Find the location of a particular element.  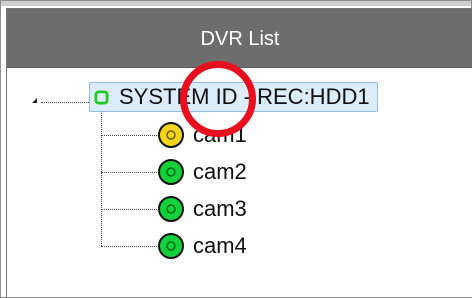

tree-item-cam2: cam2 is located at coordinates (202, 172).